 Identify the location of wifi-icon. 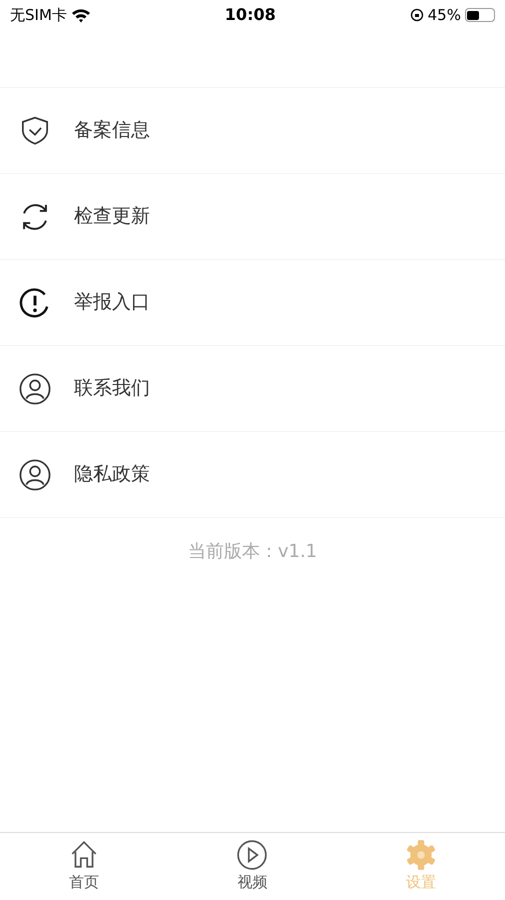
(80, 15).